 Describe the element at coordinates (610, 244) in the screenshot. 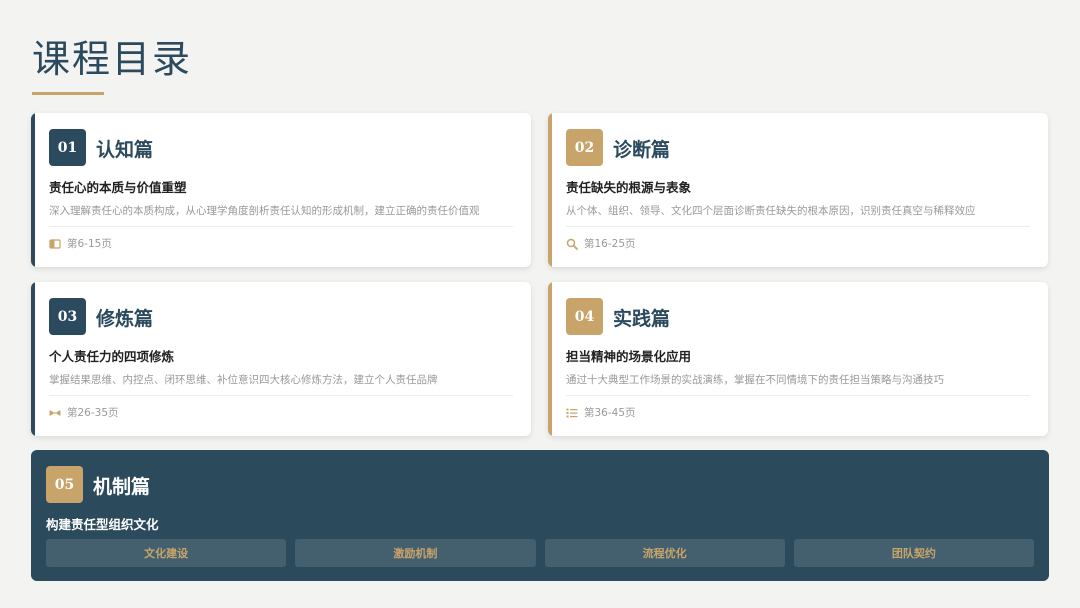

I see `page-range-text: 第16-25页` at that location.